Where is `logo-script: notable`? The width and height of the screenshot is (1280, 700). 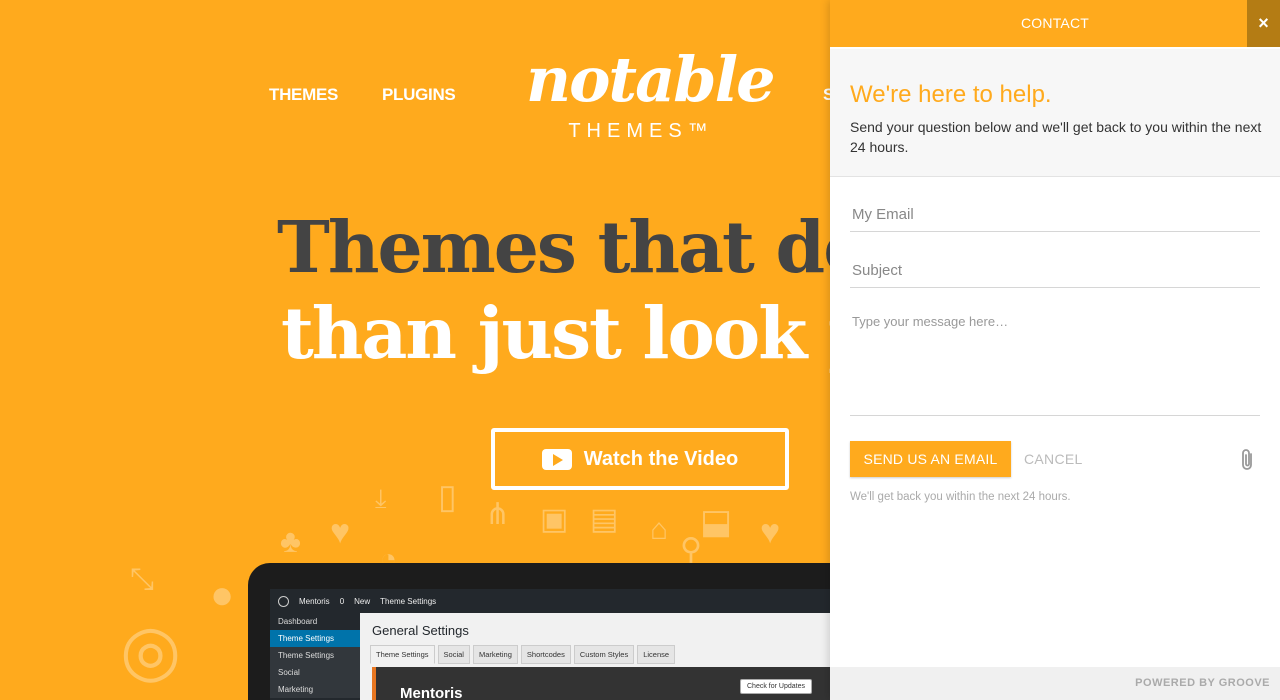 logo-script: notable is located at coordinates (651, 79).